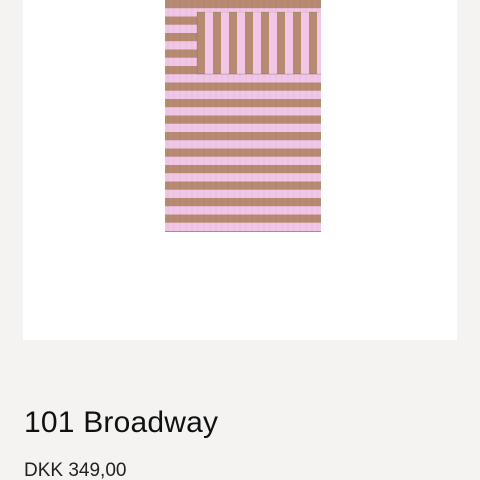 The height and width of the screenshot is (480, 480). Describe the element at coordinates (75, 470) in the screenshot. I see `product-price: DKK 349,00` at that location.